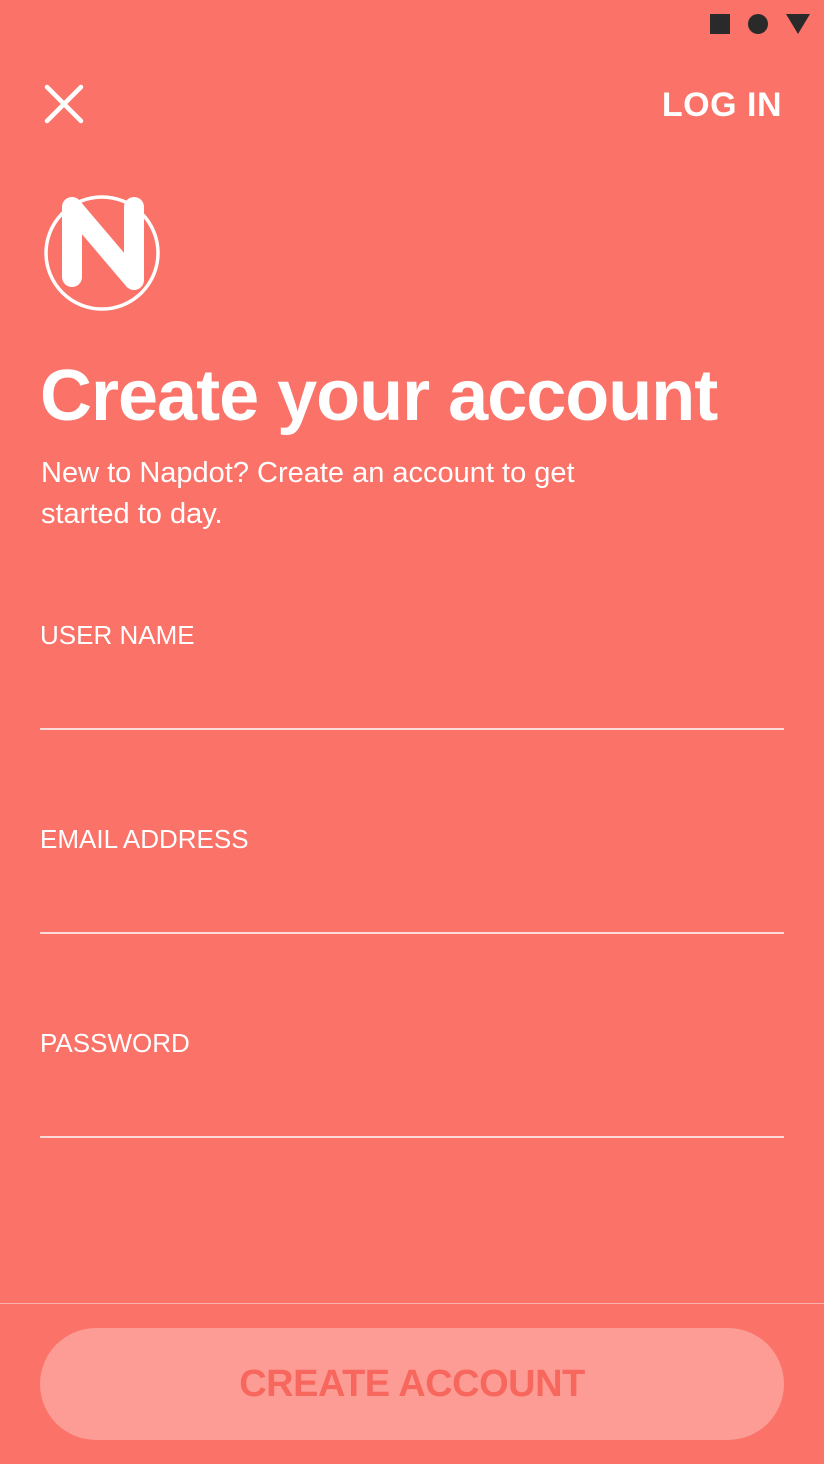 This screenshot has width=824, height=1464. I want to click on password-label: PASSWORD, so click(115, 1043).